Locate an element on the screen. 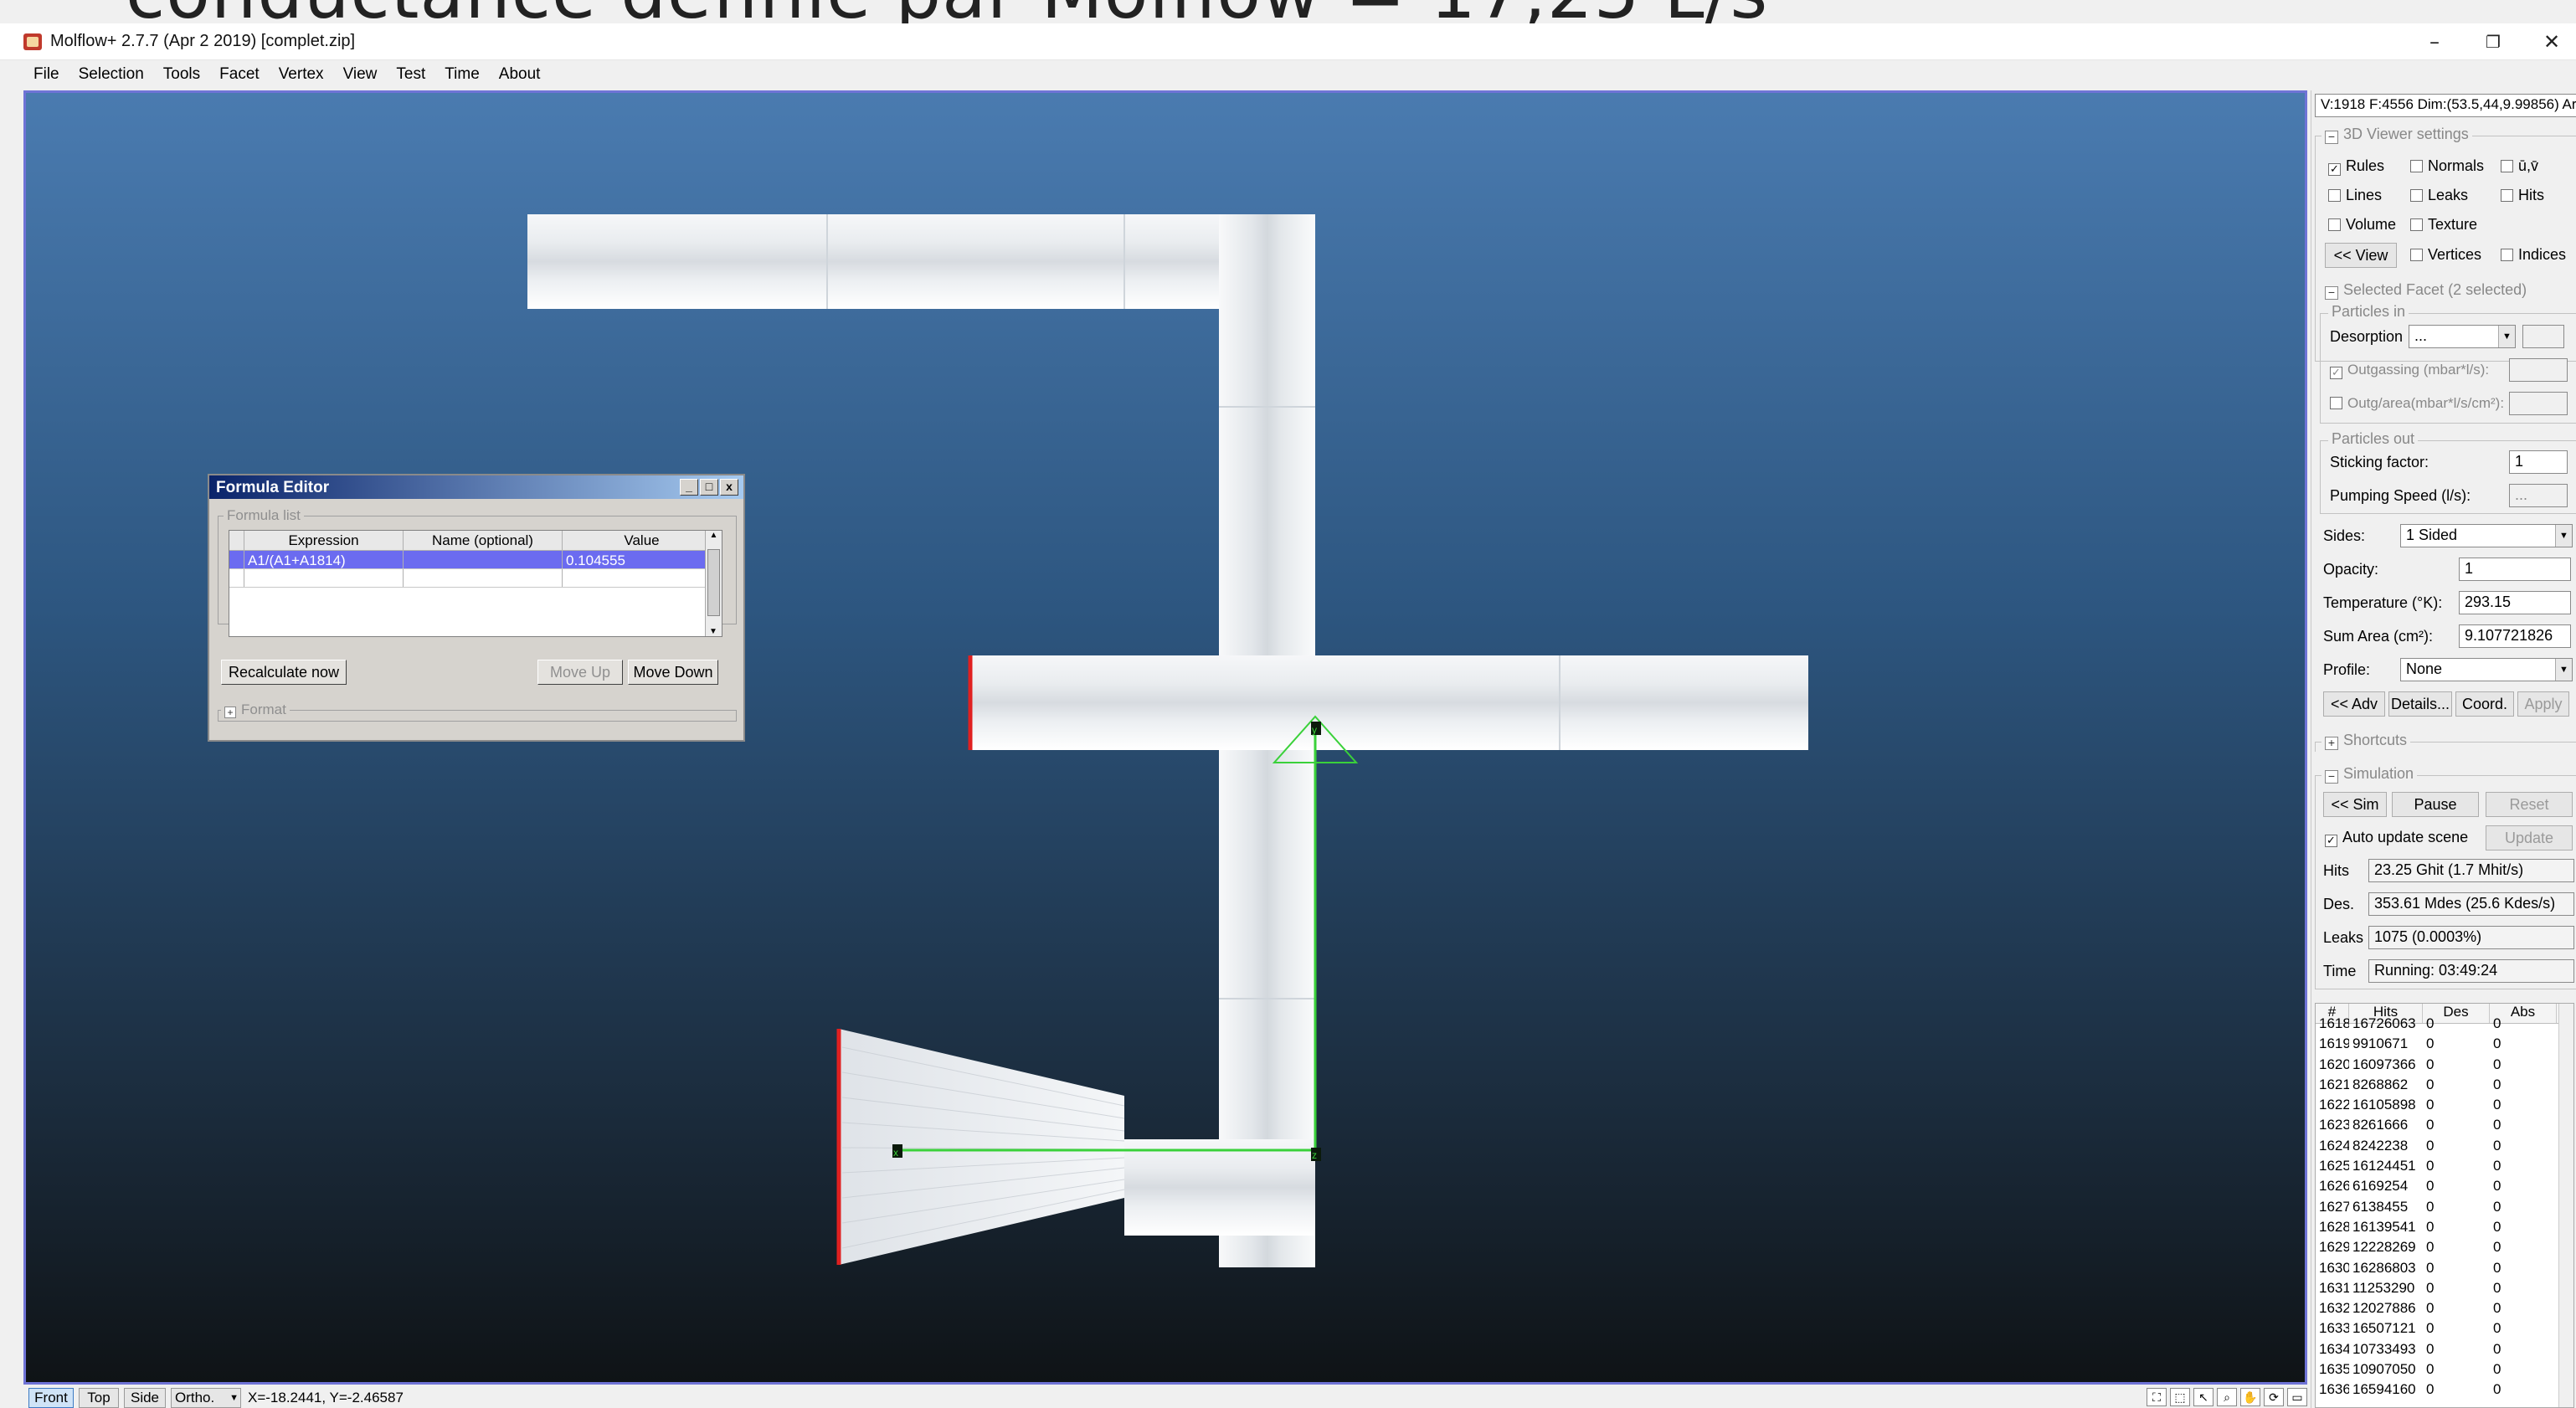 The width and height of the screenshot is (2576, 1408). sticking-field: 1 is located at coordinates (2539, 462).